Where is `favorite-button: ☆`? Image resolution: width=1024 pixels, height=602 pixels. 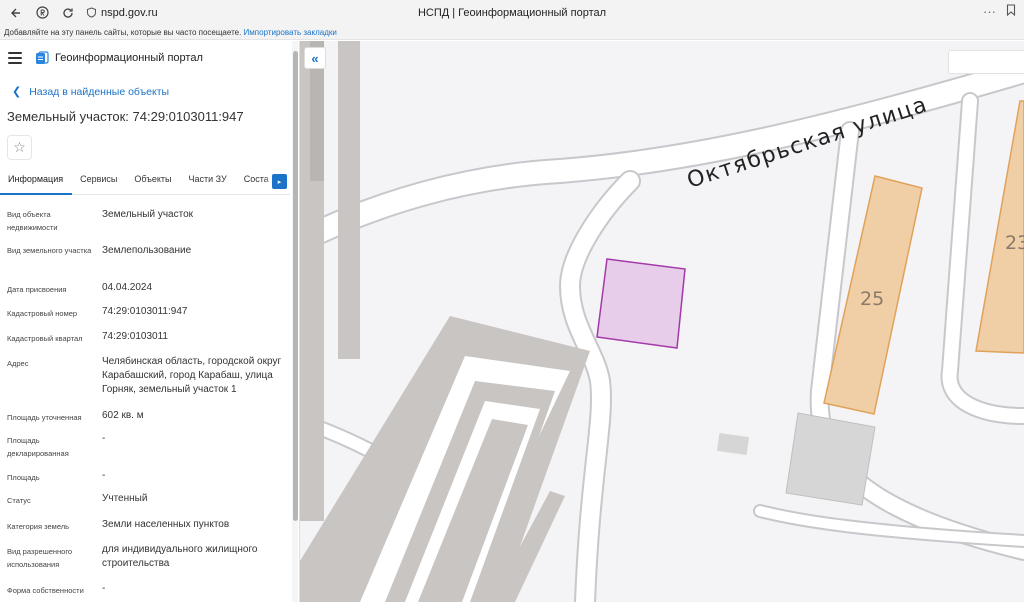
favorite-button: ☆ is located at coordinates (19, 147).